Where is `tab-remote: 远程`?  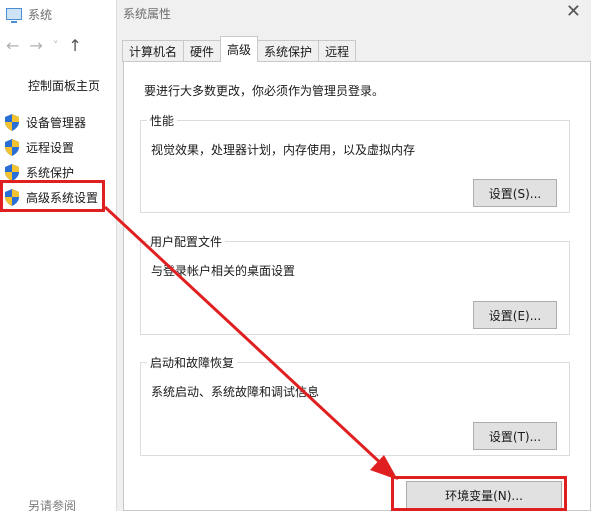
tab-remote: 远程 is located at coordinates (337, 51).